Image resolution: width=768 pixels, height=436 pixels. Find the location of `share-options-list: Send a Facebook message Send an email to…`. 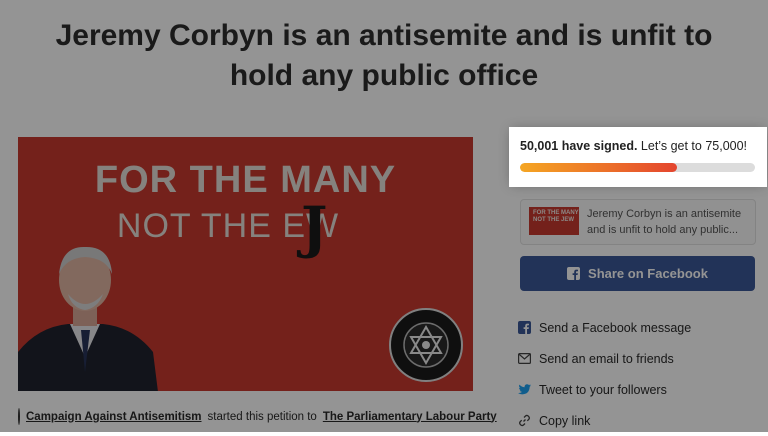

share-options-list: Send a Facebook message Send an email to… is located at coordinates (604, 374).